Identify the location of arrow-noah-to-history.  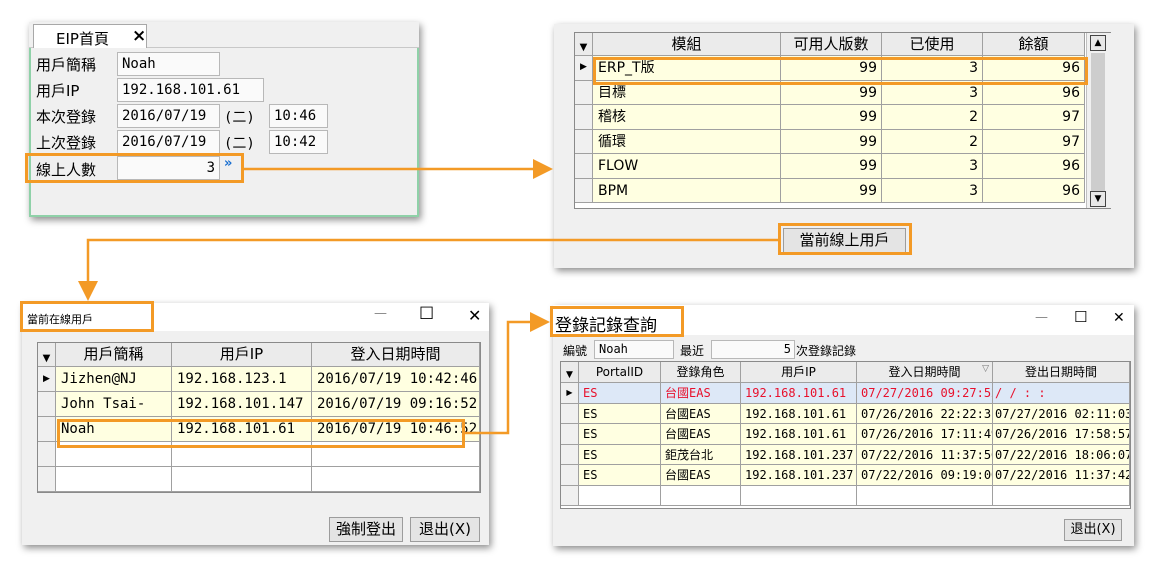
(507, 373).